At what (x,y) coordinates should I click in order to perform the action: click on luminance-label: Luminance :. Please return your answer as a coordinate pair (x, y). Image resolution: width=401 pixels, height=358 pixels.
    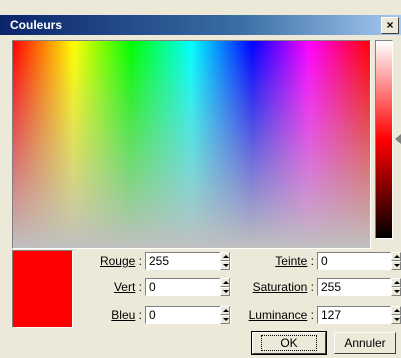
    Looking at the image, I should click on (276, 315).